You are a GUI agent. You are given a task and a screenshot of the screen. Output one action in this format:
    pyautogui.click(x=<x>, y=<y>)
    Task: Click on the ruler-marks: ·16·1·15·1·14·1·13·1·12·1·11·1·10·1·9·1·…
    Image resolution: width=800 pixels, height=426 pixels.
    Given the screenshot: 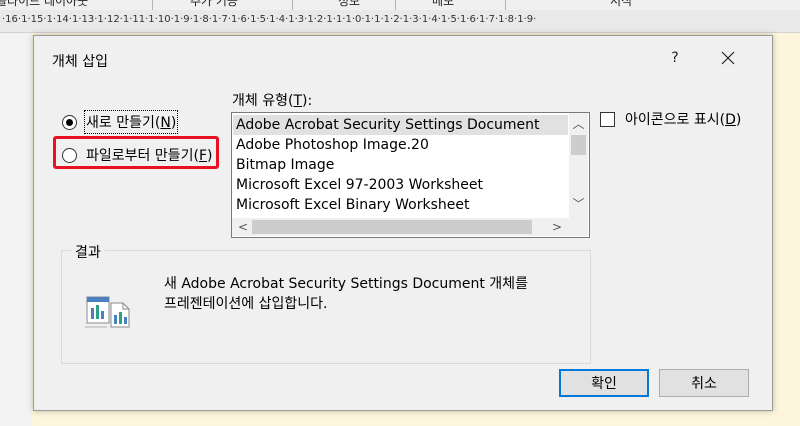 What is the action you would take?
    pyautogui.click(x=269, y=19)
    